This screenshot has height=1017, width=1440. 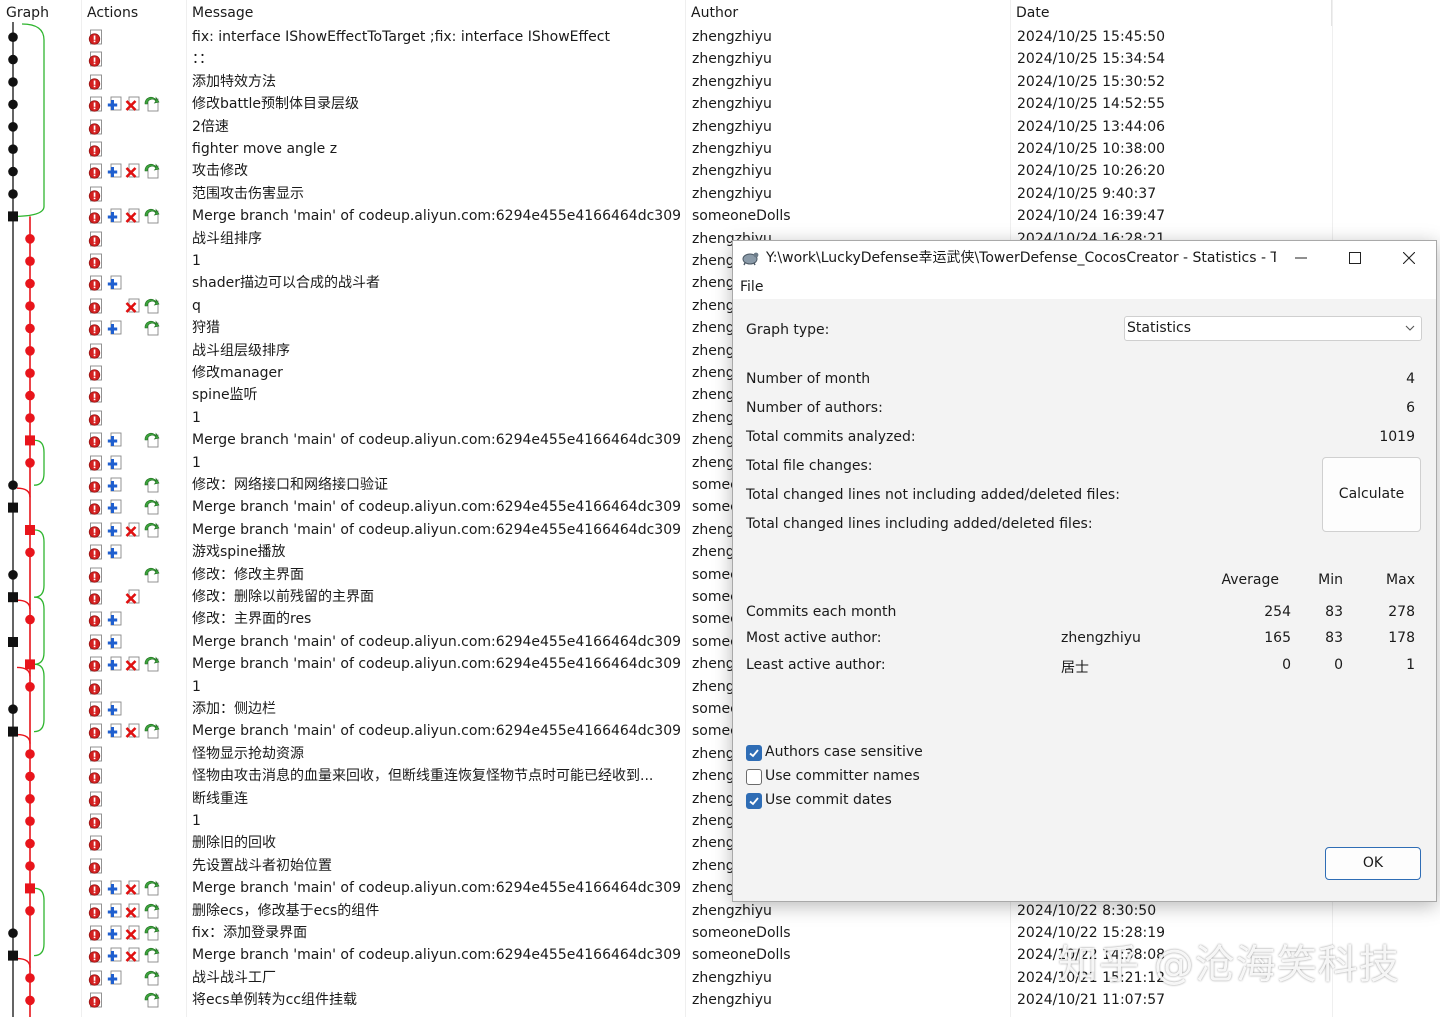 I want to click on stat-label: Total file changes:, so click(x=809, y=466).